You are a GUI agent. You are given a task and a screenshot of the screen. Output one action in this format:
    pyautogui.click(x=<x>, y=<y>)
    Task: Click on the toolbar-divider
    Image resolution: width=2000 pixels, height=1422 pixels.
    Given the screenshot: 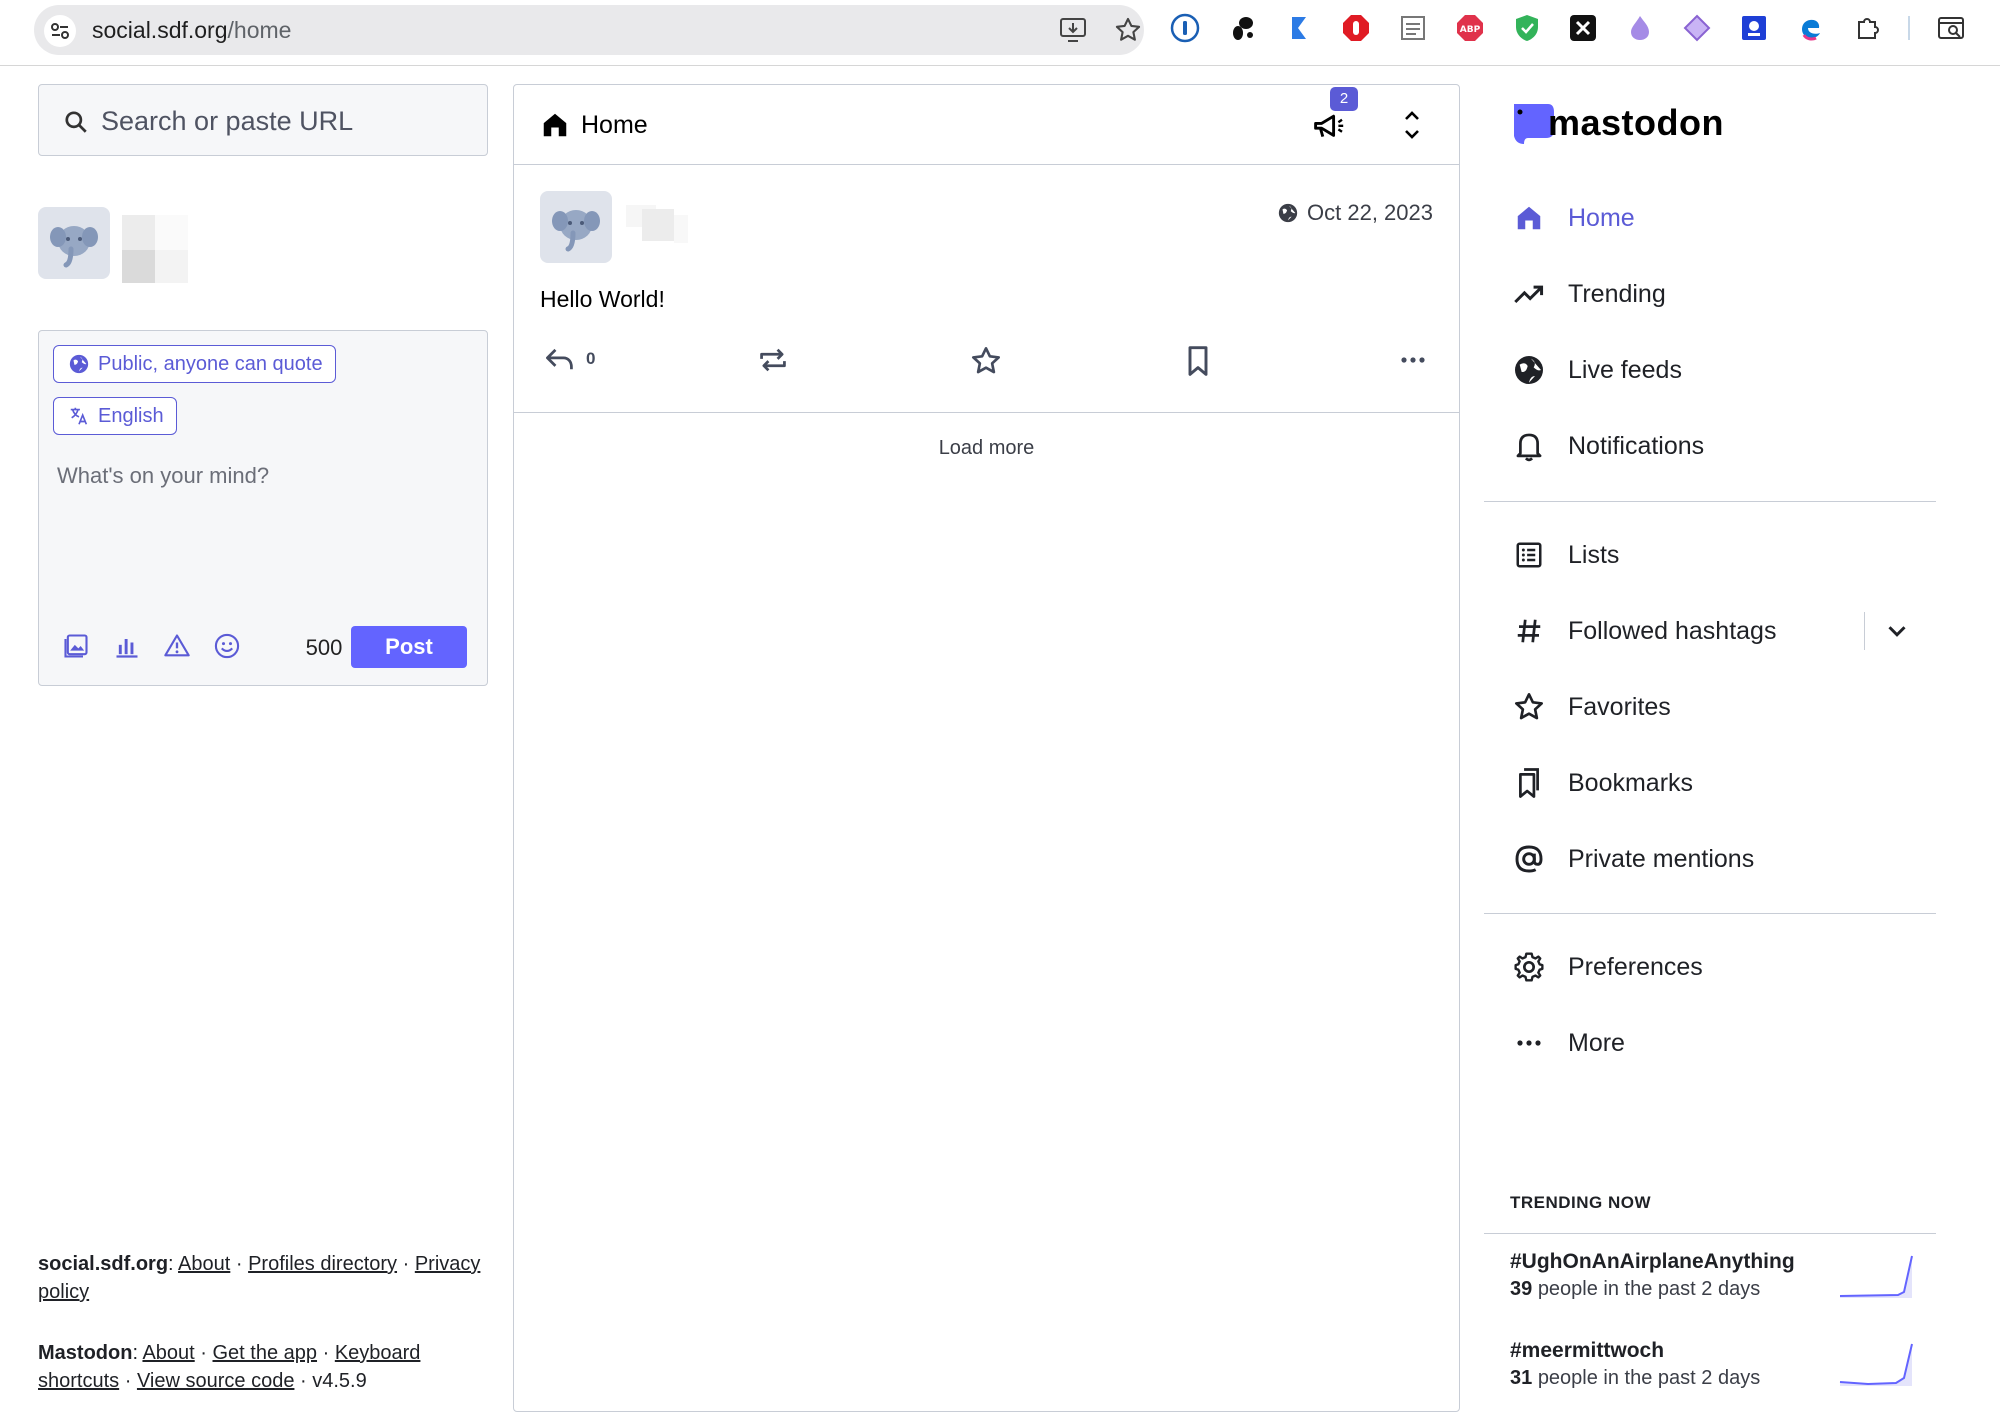 What is the action you would take?
    pyautogui.click(x=1909, y=28)
    